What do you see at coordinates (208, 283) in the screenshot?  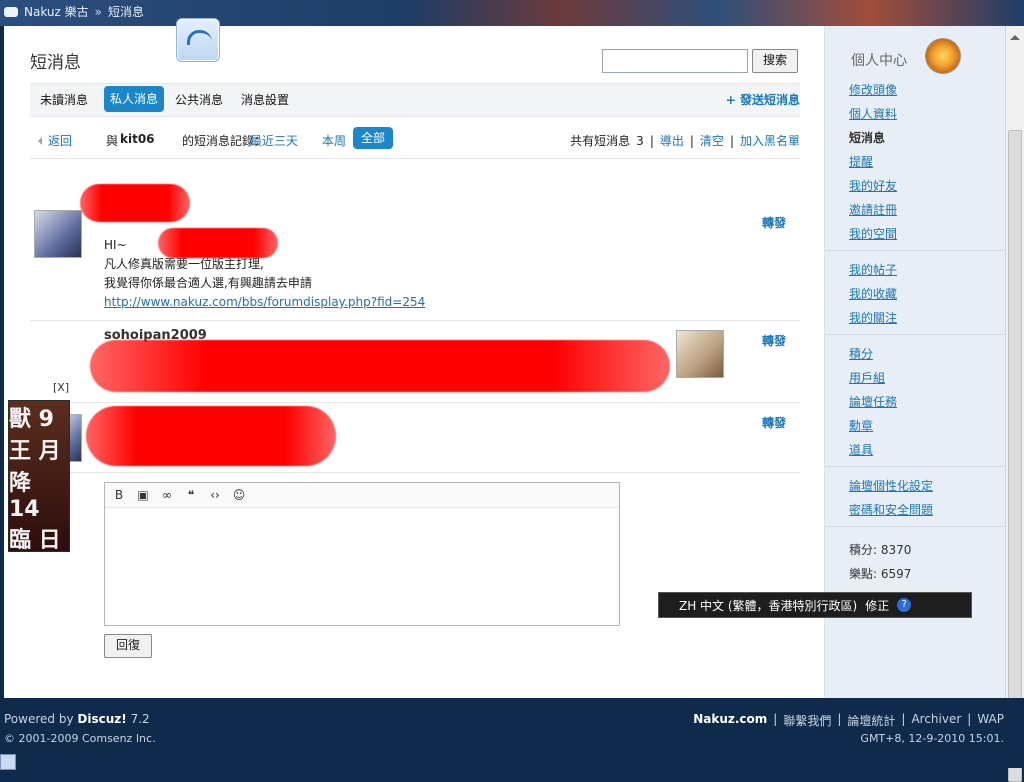 I see `message-line: 我覺得你係最合適人選,有興趣請去申請` at bounding box center [208, 283].